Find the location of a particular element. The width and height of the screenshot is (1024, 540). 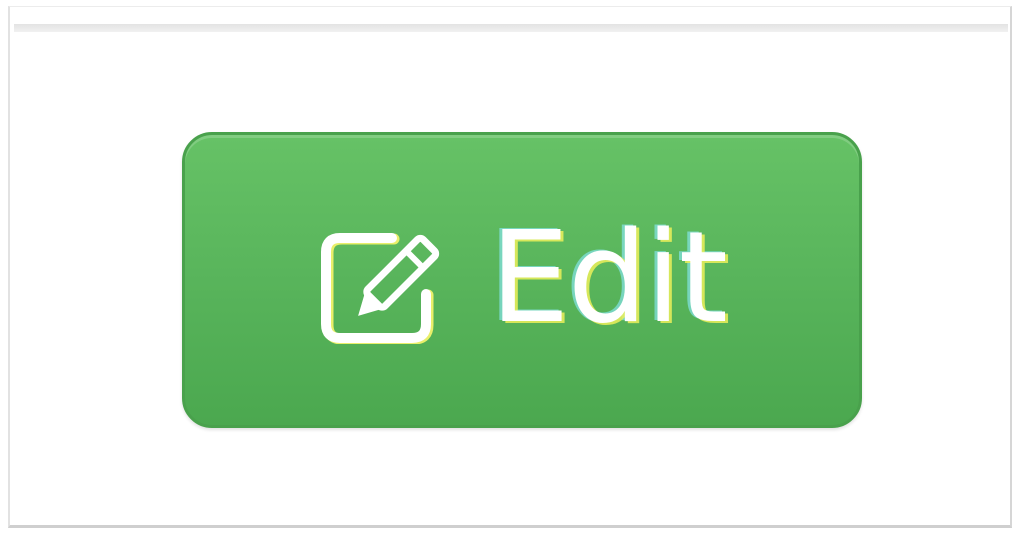

edit-icon is located at coordinates (380, 288).